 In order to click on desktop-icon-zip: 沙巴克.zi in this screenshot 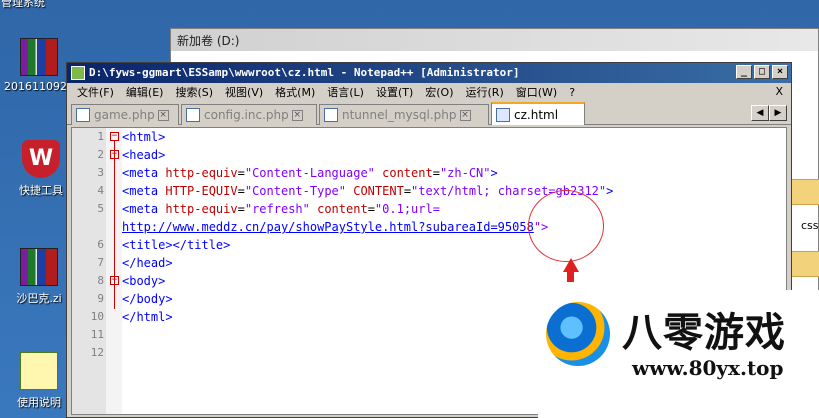, I will do `click(39, 277)`.